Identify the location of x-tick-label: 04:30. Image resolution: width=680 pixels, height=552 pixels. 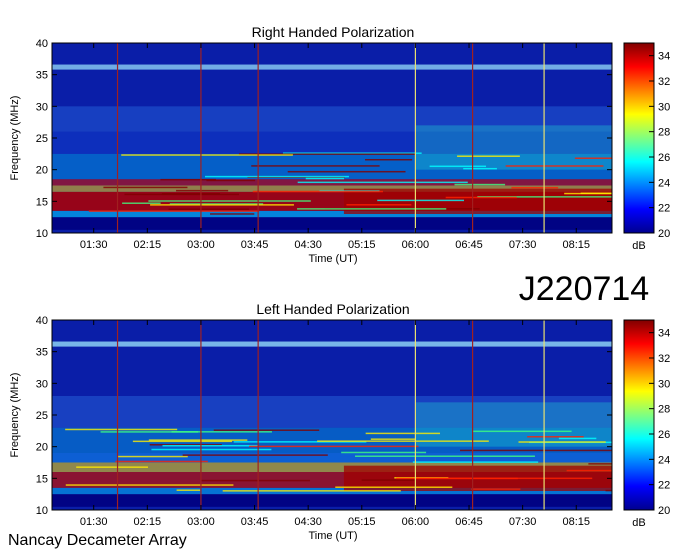
(308, 245).